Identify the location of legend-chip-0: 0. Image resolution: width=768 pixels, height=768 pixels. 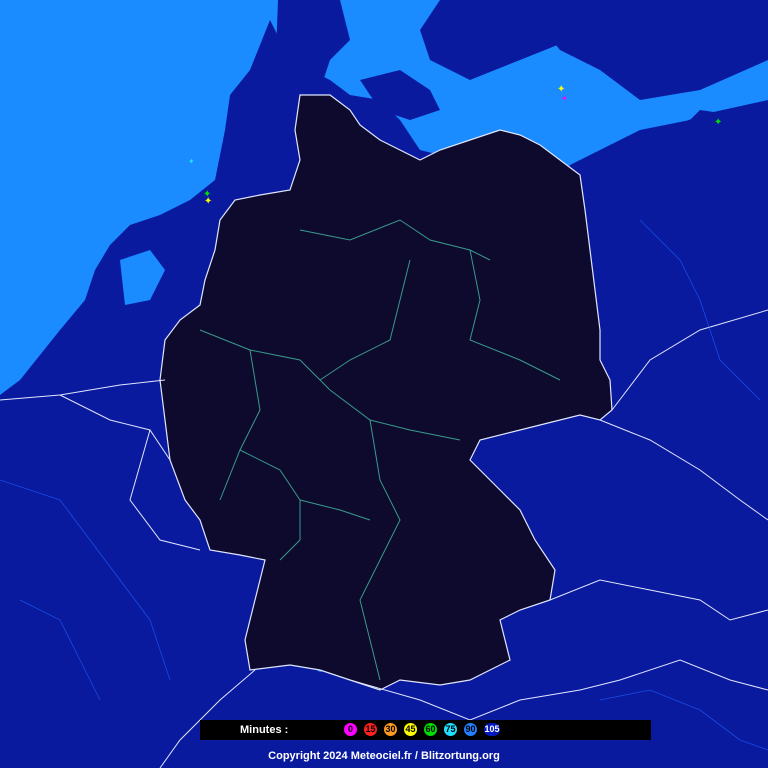
(350, 729).